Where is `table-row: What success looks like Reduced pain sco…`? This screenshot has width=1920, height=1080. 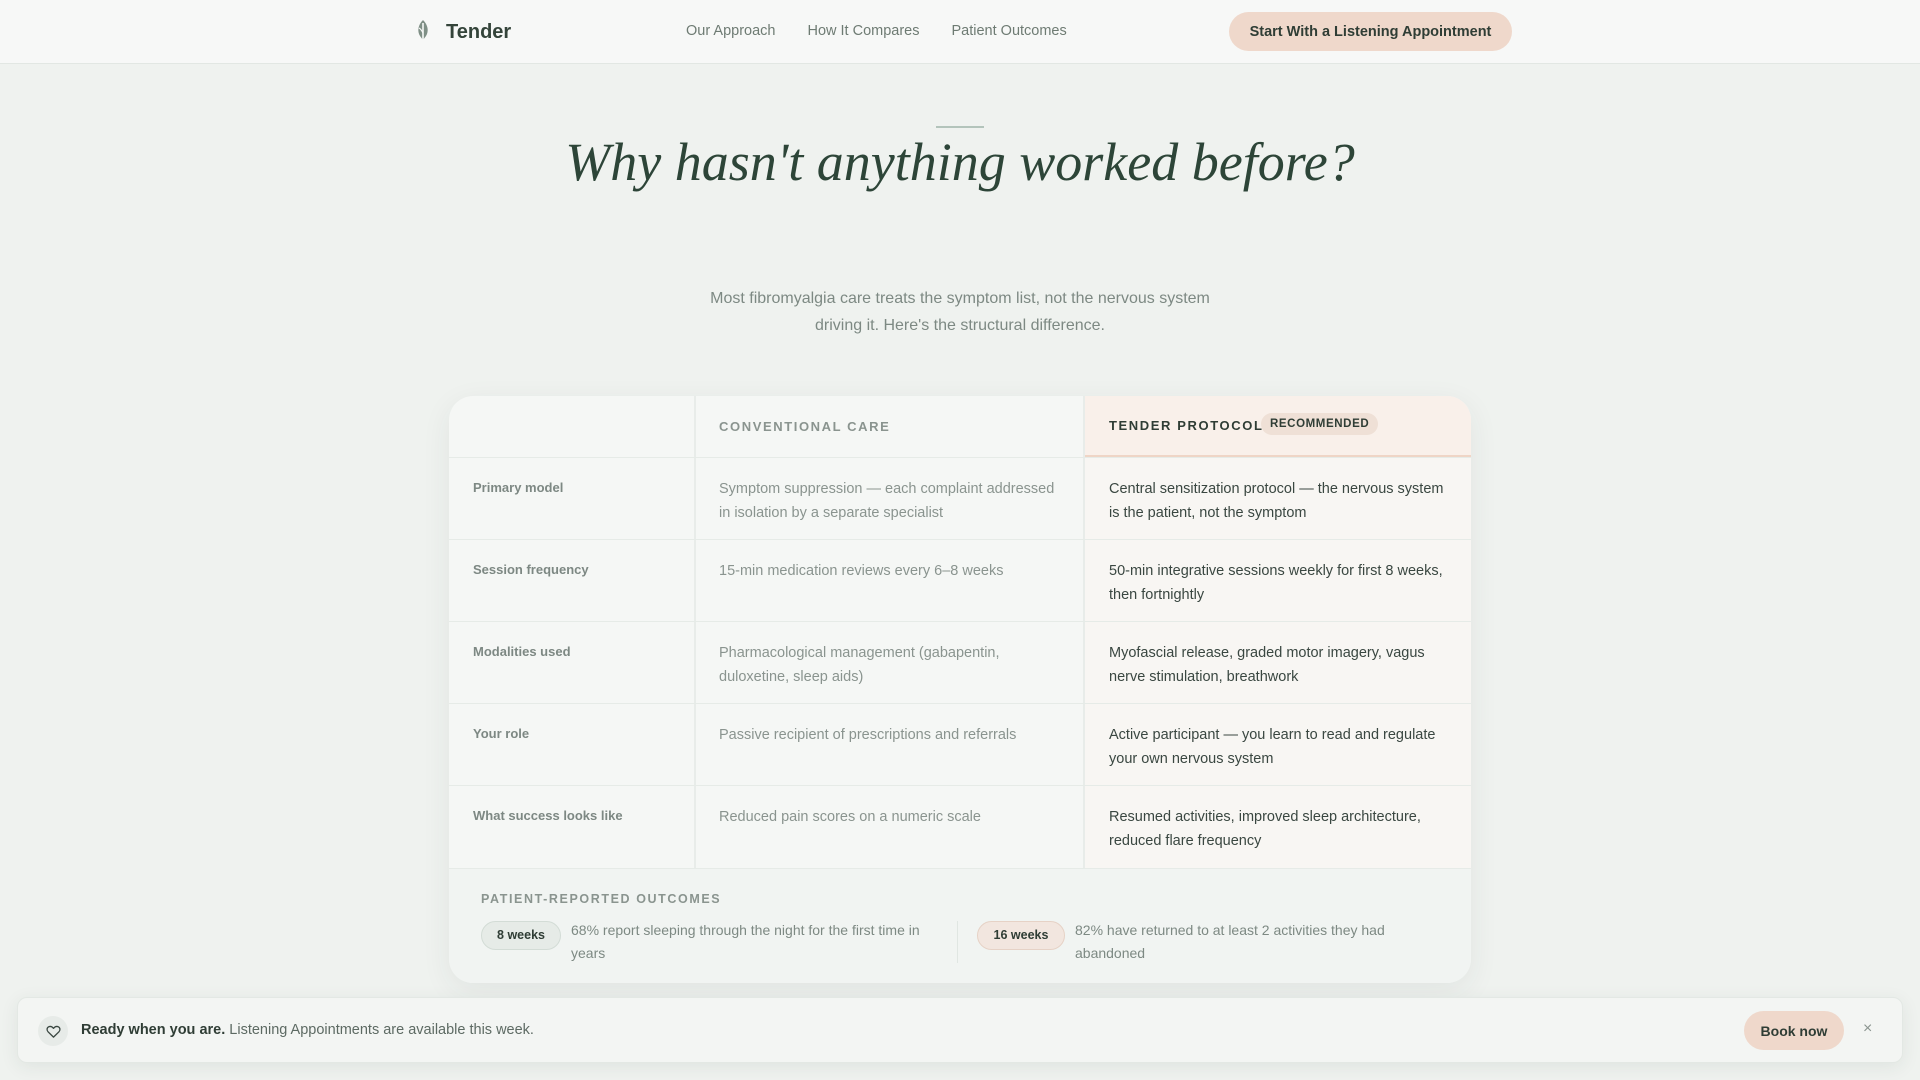
table-row: What success looks like Reduced pain sco… is located at coordinates (960, 826).